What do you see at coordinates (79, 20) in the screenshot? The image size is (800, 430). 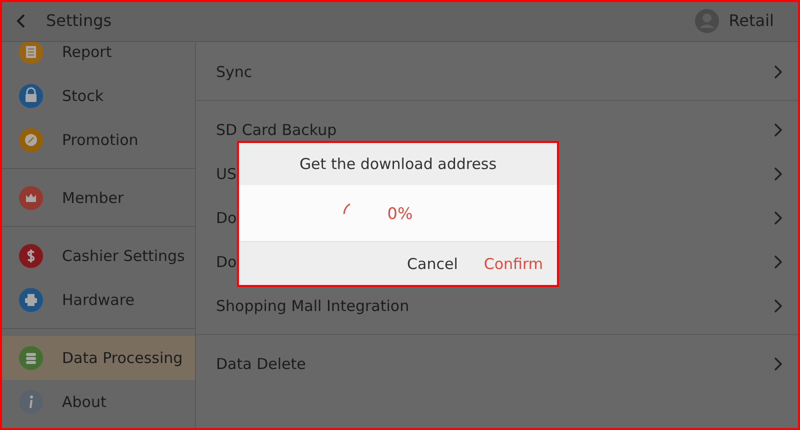 I see `page-title: Settings` at bounding box center [79, 20].